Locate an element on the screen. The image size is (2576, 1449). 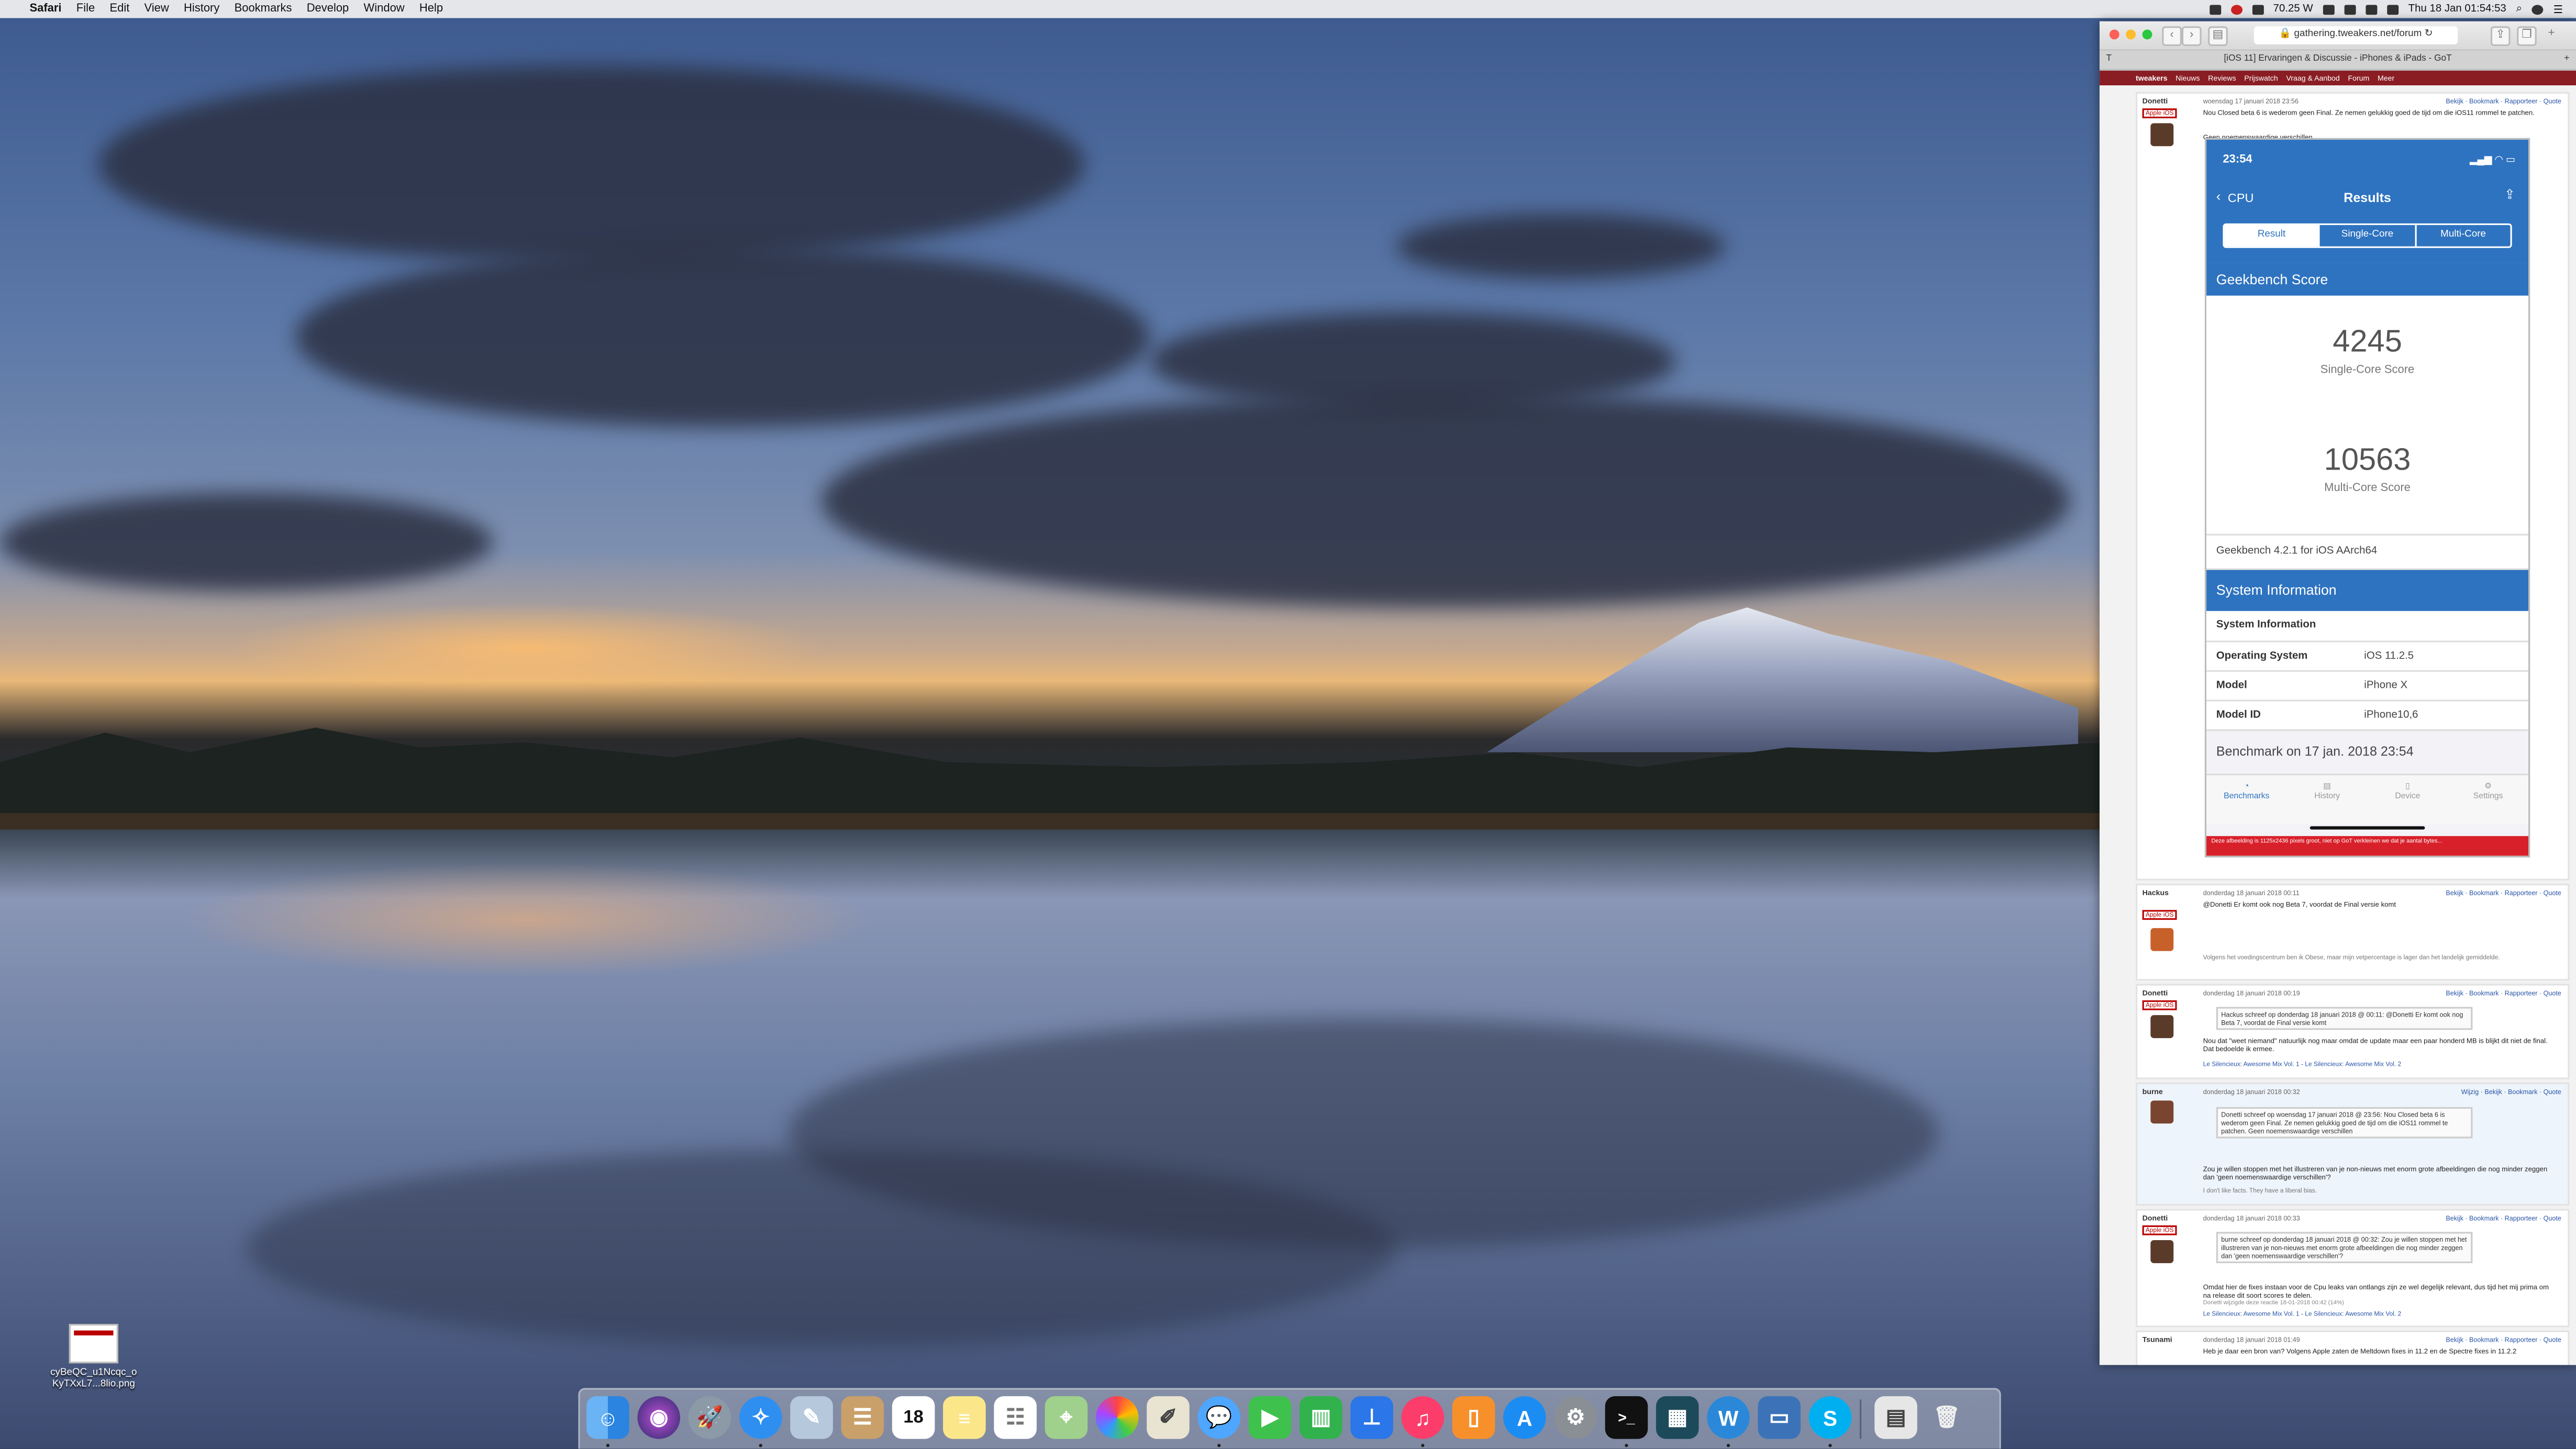
appstore-icon: A is located at coordinates (1525, 1418).